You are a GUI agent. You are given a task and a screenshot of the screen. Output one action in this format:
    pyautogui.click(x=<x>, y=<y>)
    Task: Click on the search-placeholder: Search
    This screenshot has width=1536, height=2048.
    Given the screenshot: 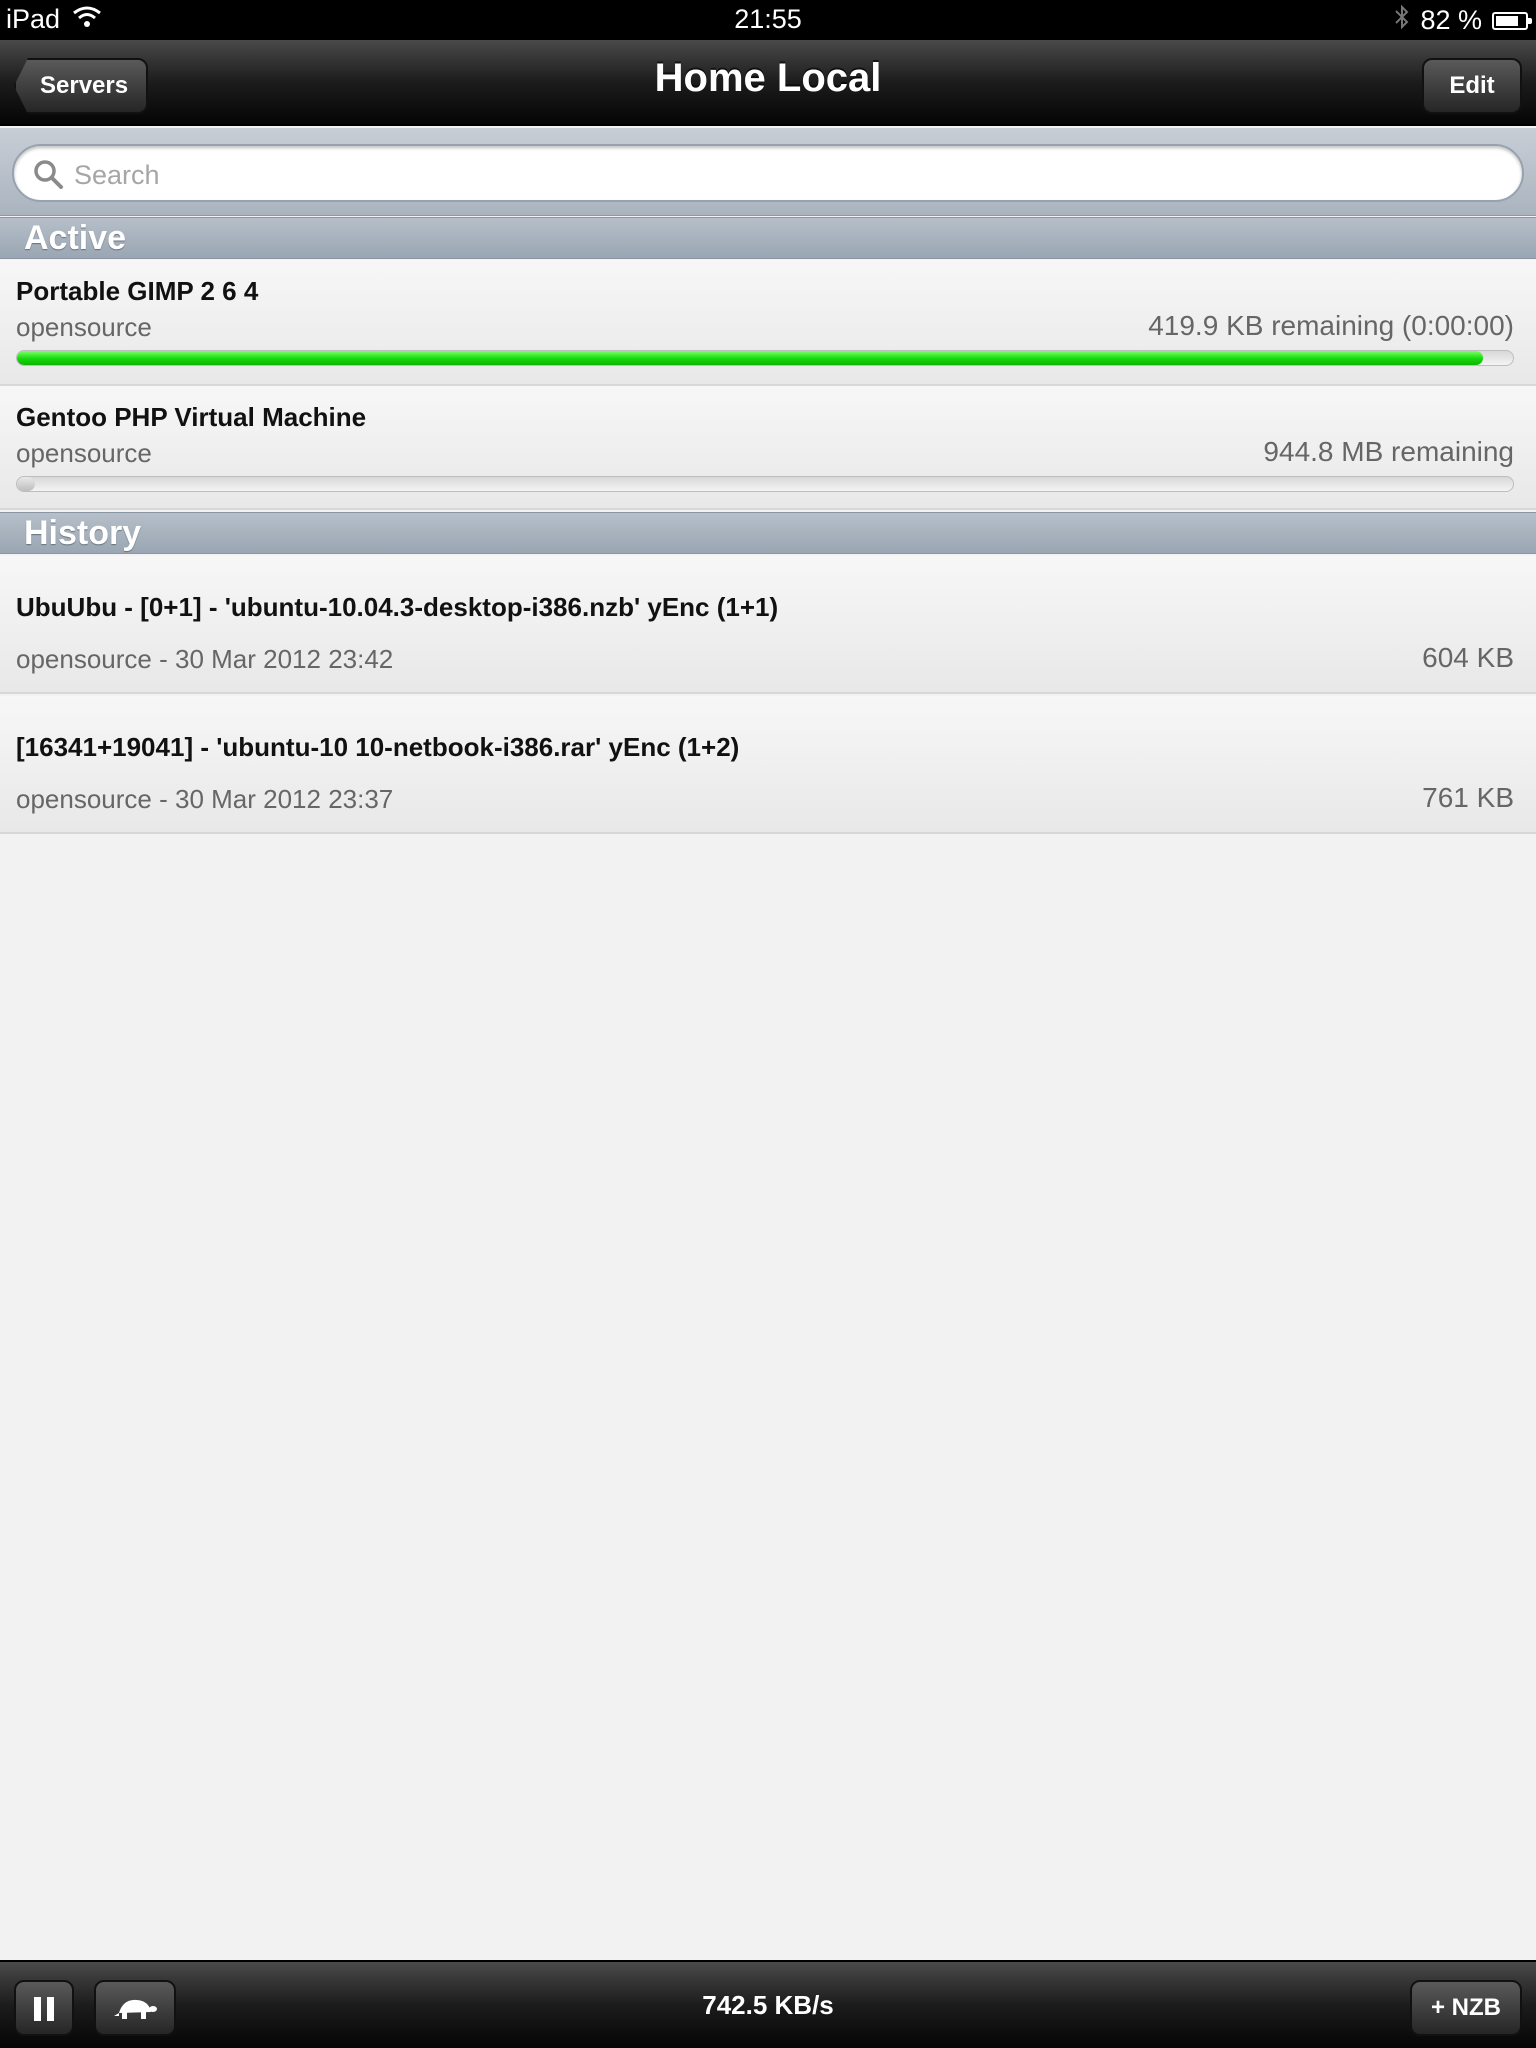 What is the action you would take?
    pyautogui.click(x=117, y=175)
    